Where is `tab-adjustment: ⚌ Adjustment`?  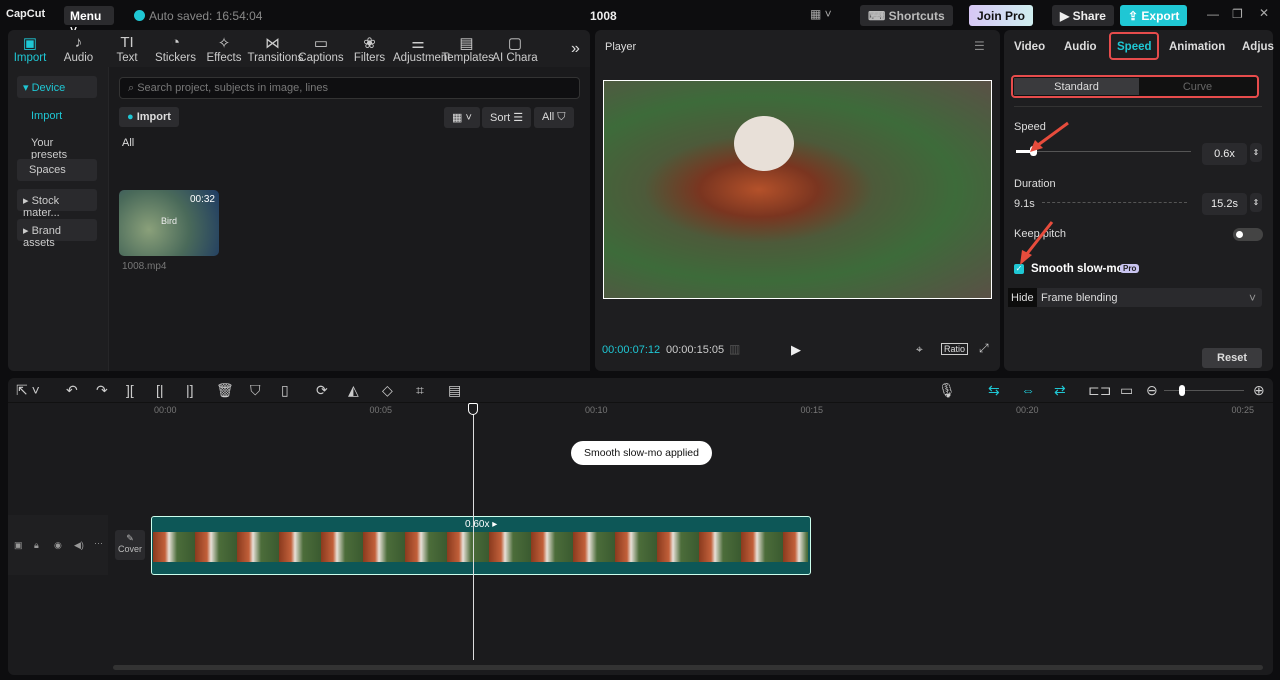
tab-adjustment: ⚌ Adjustment is located at coordinates (422, 49).